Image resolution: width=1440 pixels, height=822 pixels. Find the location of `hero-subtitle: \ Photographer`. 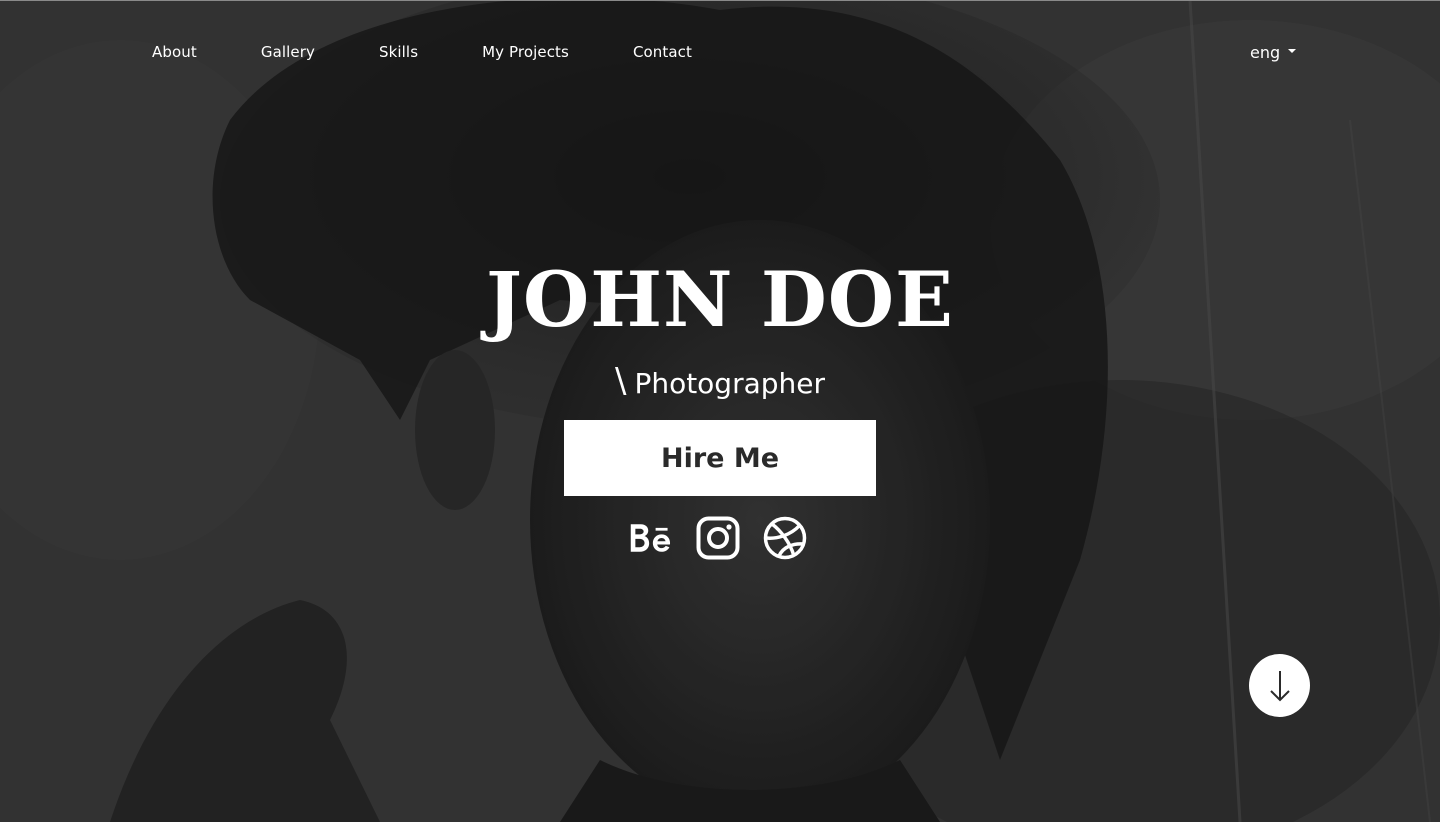

hero-subtitle: \ Photographer is located at coordinates (720, 383).